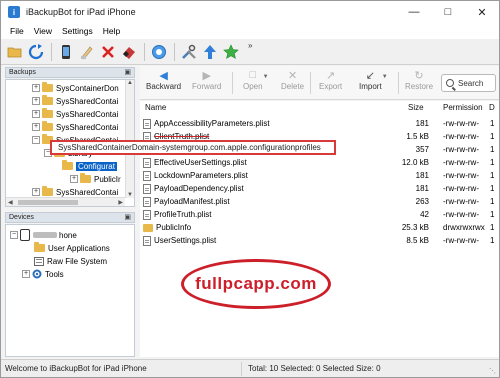  I want to click on scroll-up-icon: ▲, so click(130, 83).